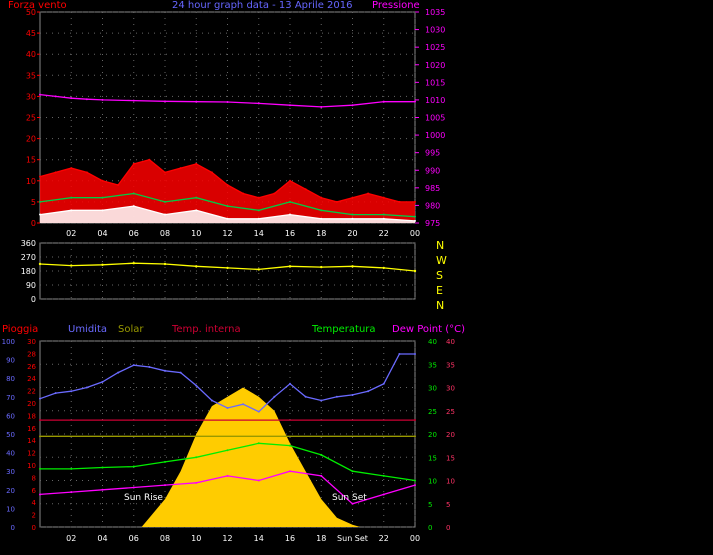 The width and height of the screenshot is (713, 555). What do you see at coordinates (10, 509) in the screenshot?
I see `humidity-tick-label: 10` at bounding box center [10, 509].